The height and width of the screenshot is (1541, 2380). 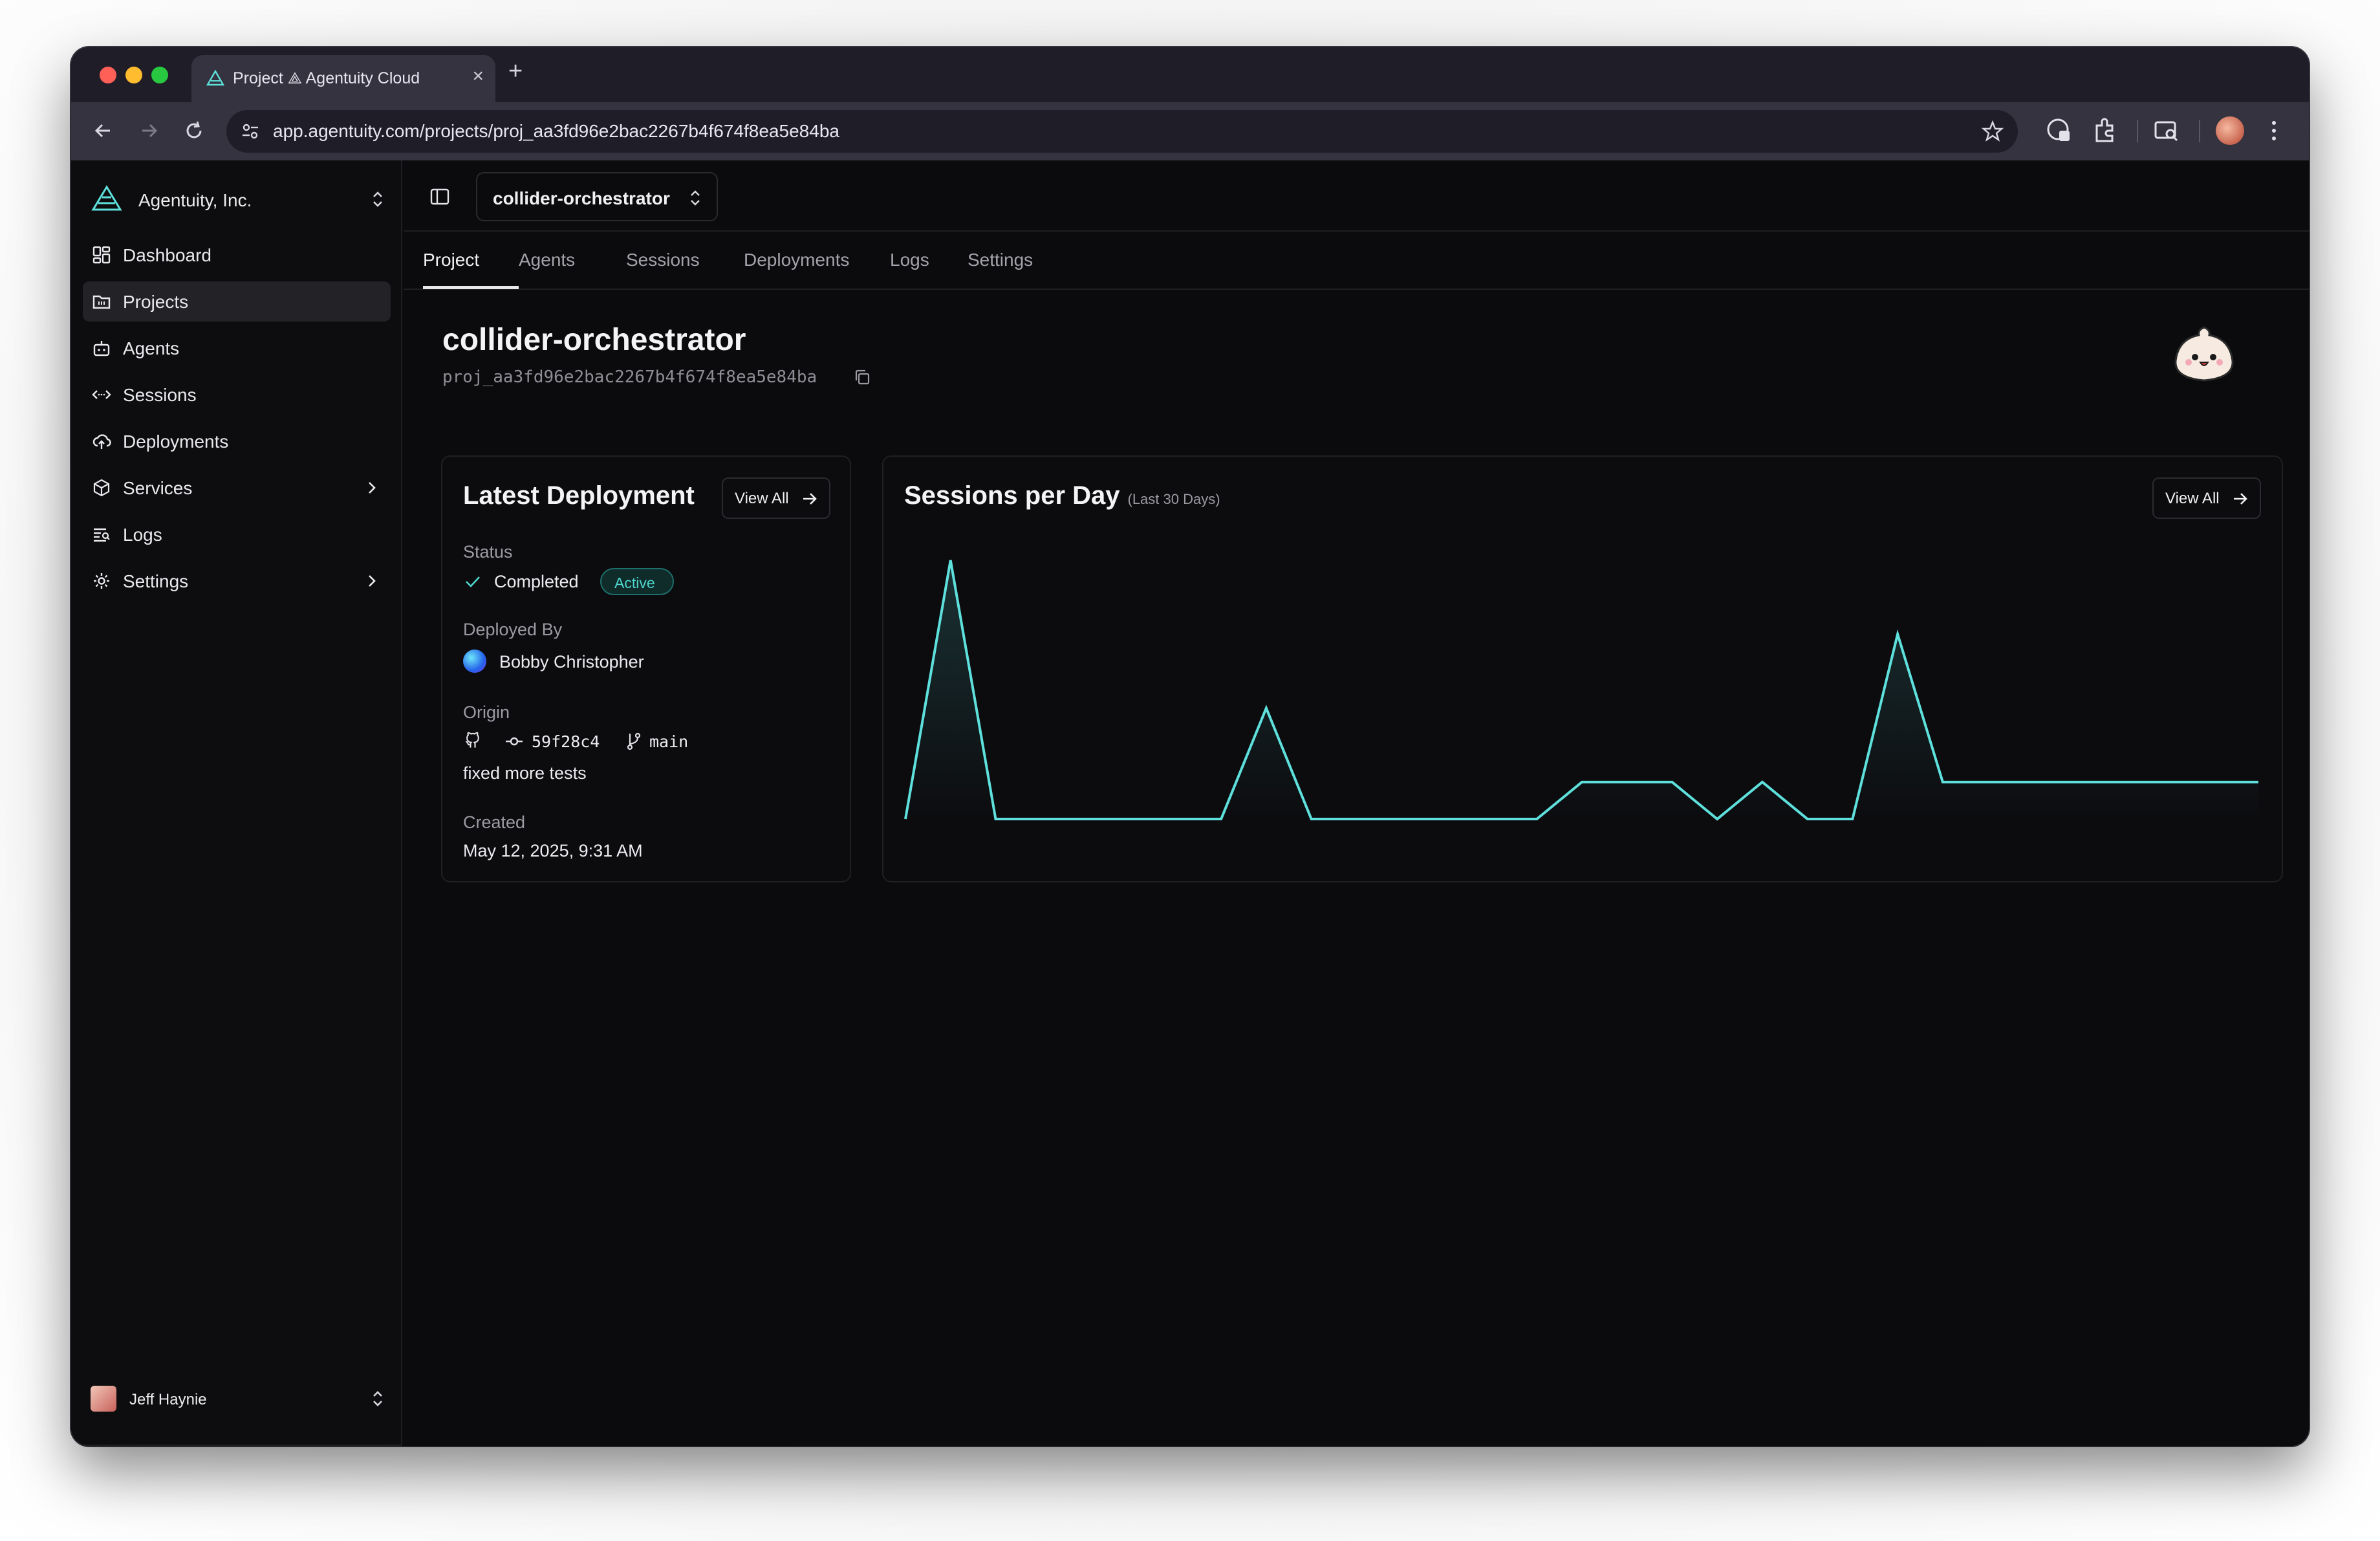 What do you see at coordinates (237, 255) in the screenshot?
I see `sidebar-item-dashboard: Dashboard` at bounding box center [237, 255].